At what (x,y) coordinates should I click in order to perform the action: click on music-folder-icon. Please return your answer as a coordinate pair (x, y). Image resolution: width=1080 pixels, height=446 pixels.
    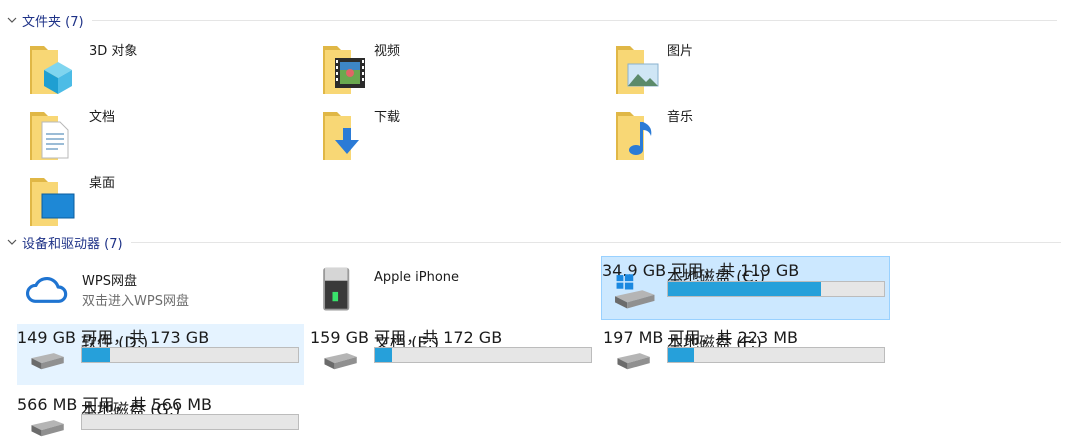
    Looking at the image, I should click on (634, 136).